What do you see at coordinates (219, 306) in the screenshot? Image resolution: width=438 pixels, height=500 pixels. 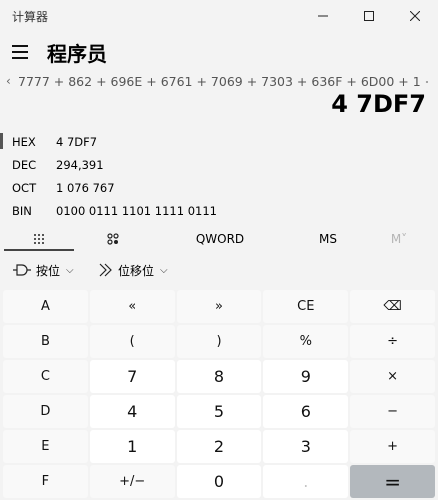 I see `key-rotate-right: »` at bounding box center [219, 306].